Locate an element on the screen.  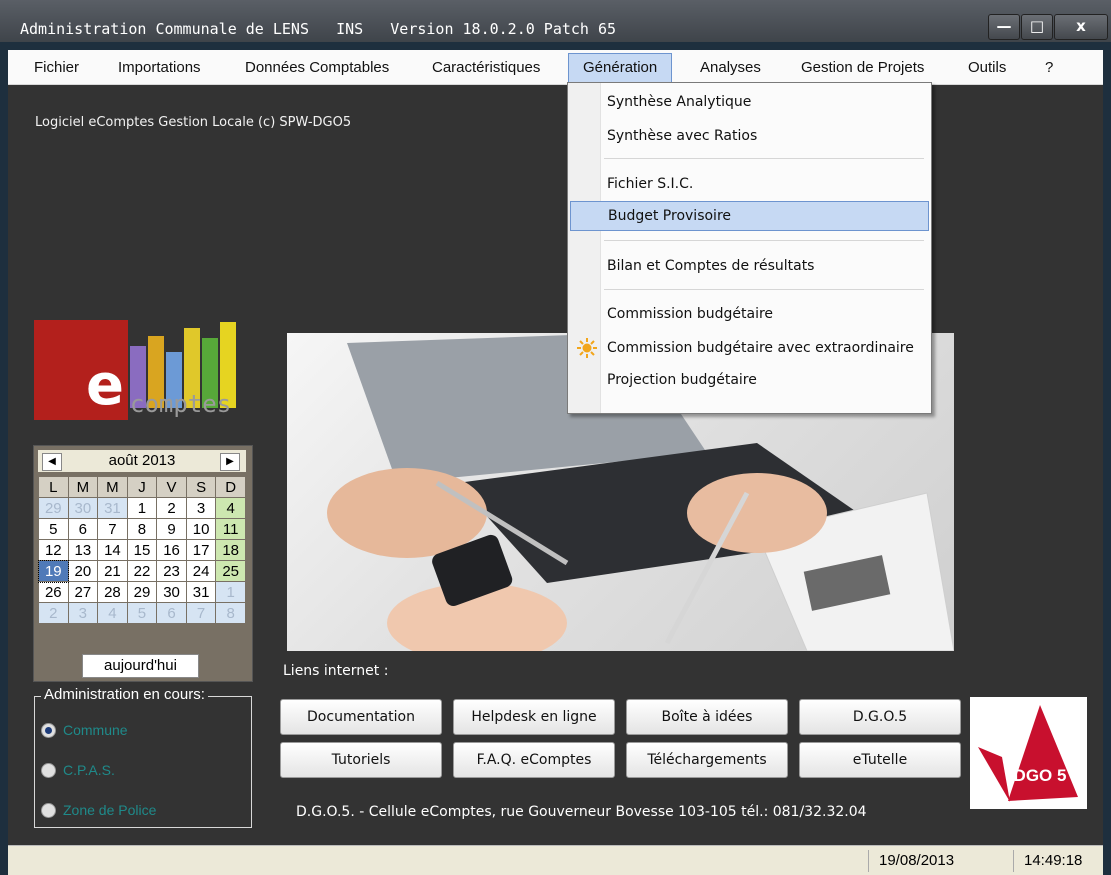
calendar-day: 14 is located at coordinates (112, 550).